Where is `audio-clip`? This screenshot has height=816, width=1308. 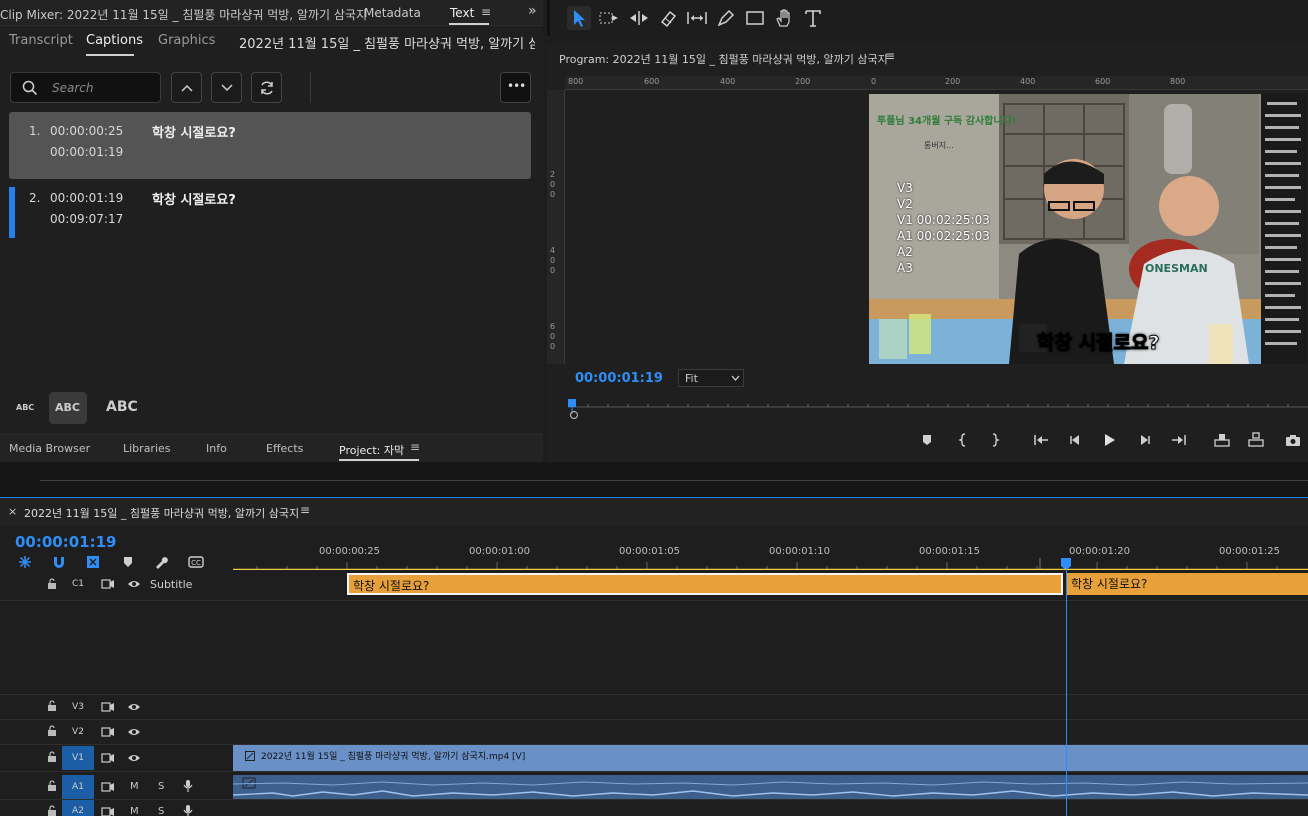
audio-clip is located at coordinates (770, 787).